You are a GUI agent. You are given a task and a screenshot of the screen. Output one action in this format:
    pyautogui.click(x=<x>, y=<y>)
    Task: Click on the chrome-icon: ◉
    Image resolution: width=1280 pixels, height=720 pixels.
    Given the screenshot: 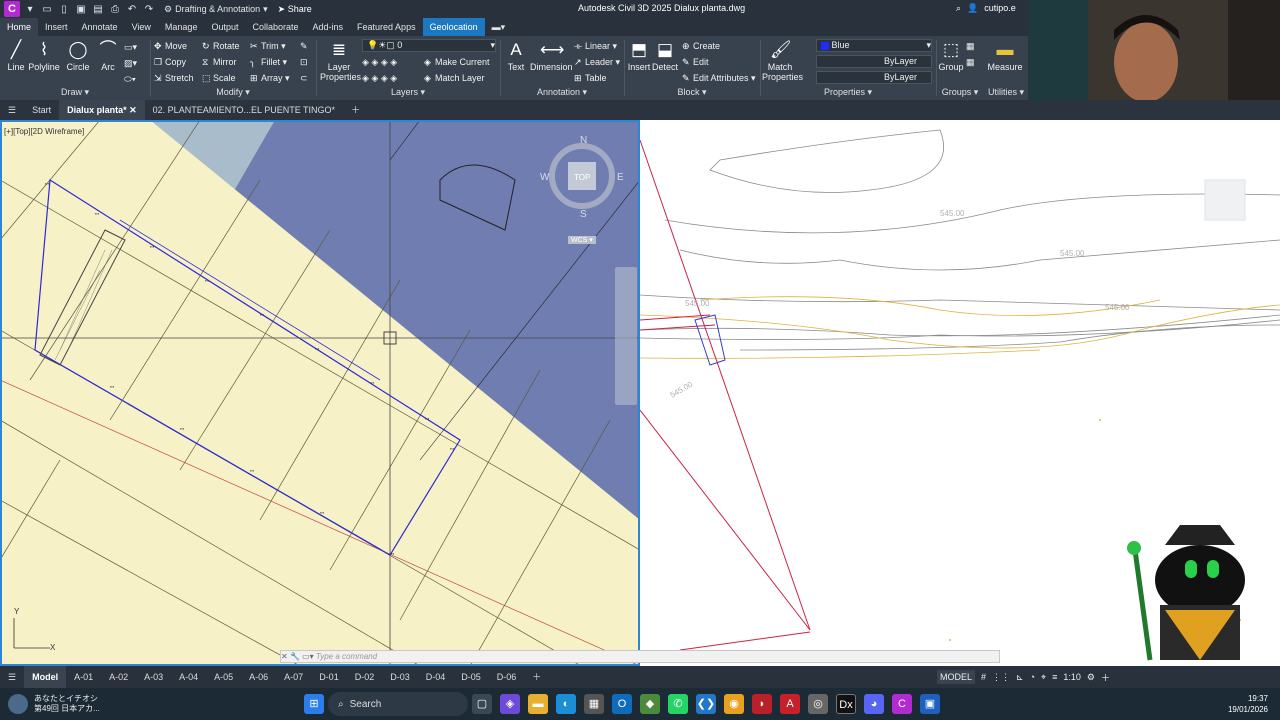 What is the action you would take?
    pyautogui.click(x=734, y=704)
    